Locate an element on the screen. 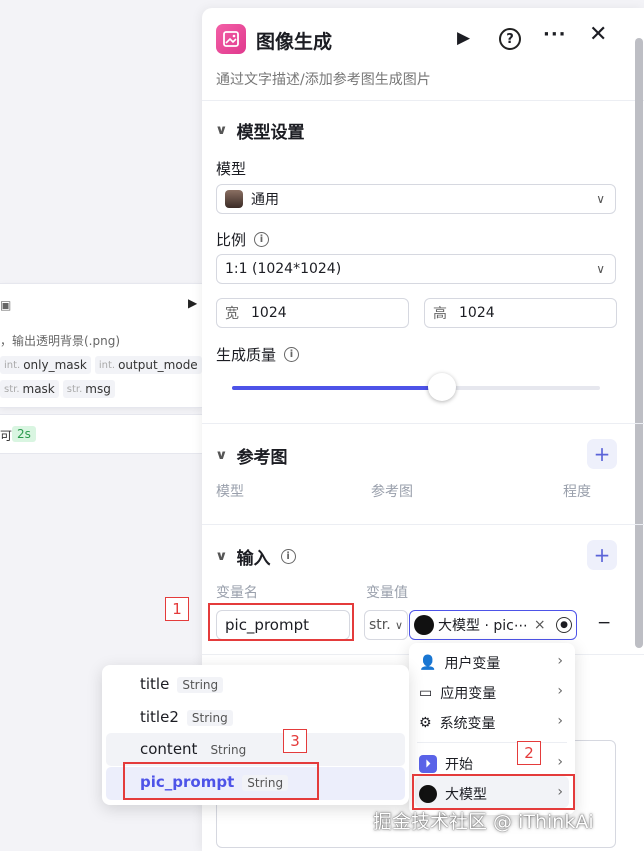 This screenshot has width=644, height=851. remove-row-button: − is located at coordinates (604, 623).